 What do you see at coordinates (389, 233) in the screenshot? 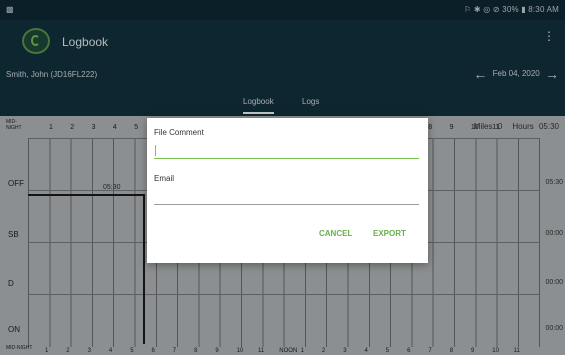
I see `export-button: EXPORT` at bounding box center [389, 233].